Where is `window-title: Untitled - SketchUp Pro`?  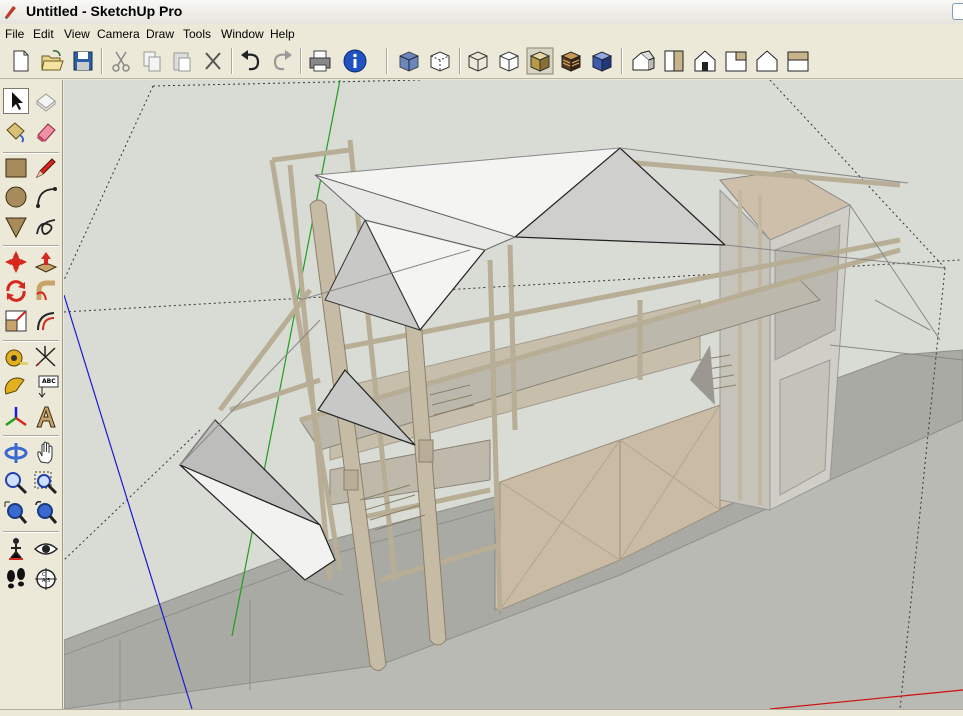 window-title: Untitled - SketchUp Pro is located at coordinates (104, 11).